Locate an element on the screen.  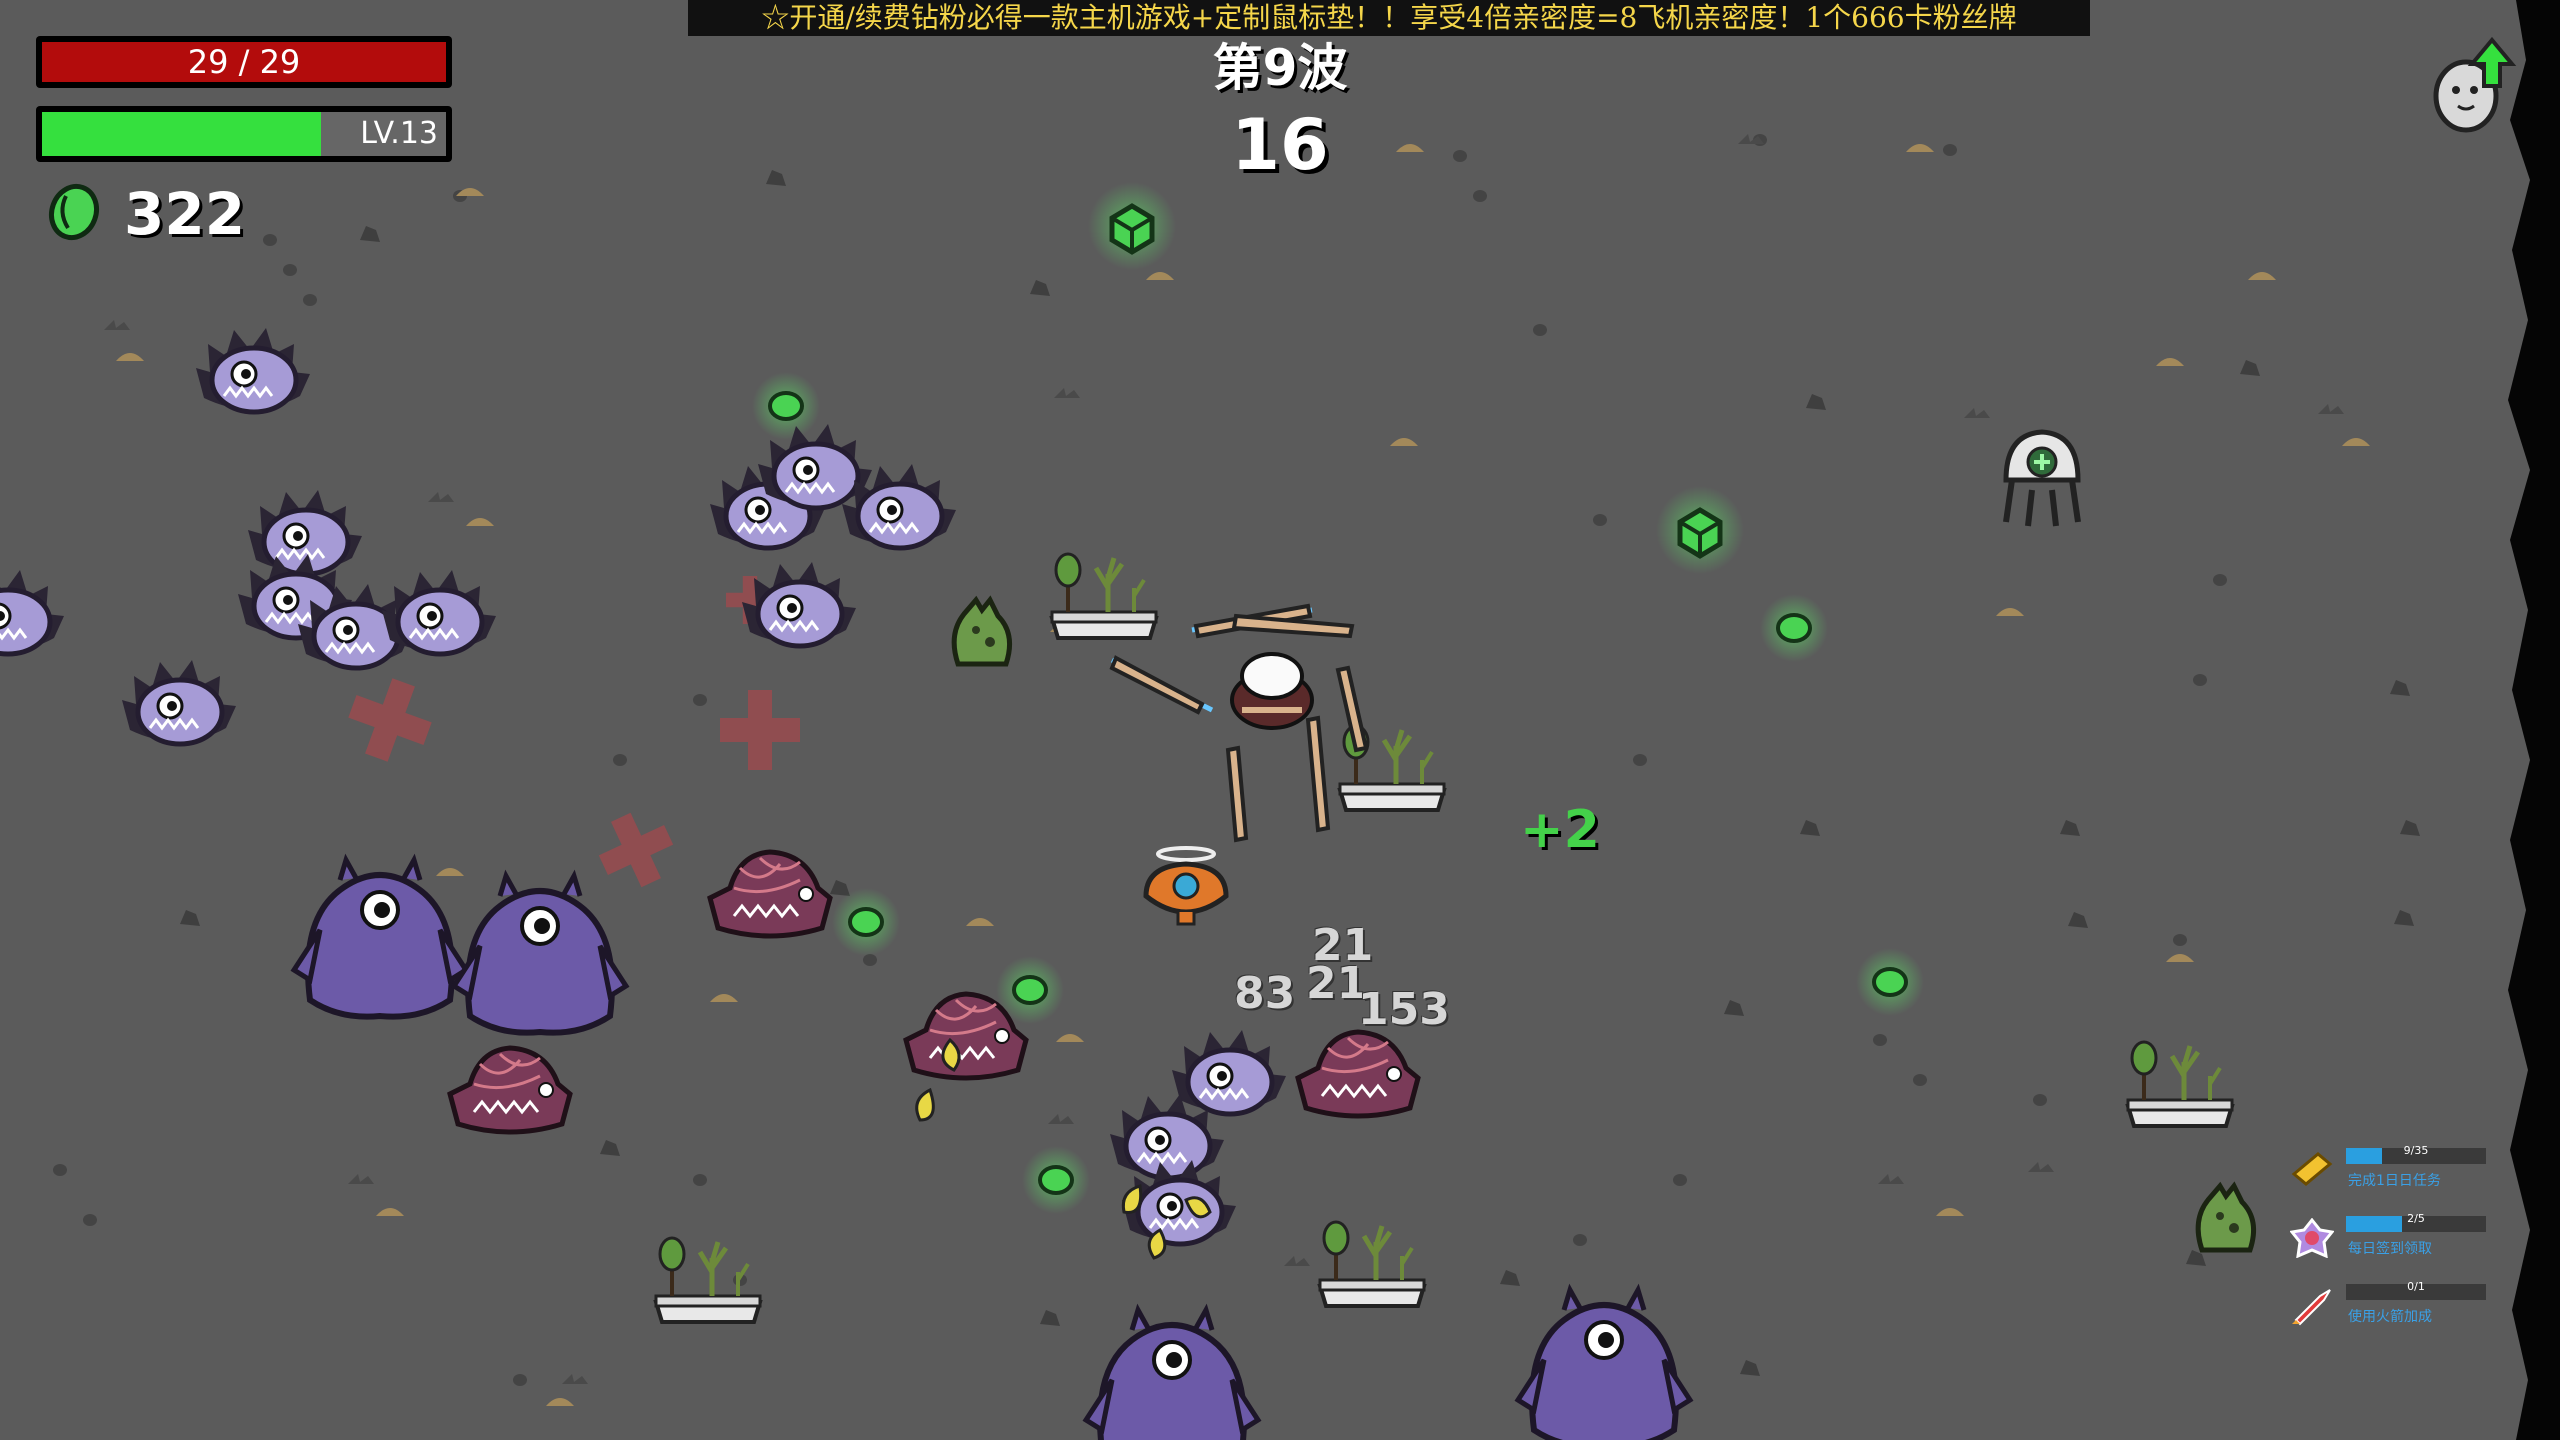
material-icon is located at coordinates (74, 214).